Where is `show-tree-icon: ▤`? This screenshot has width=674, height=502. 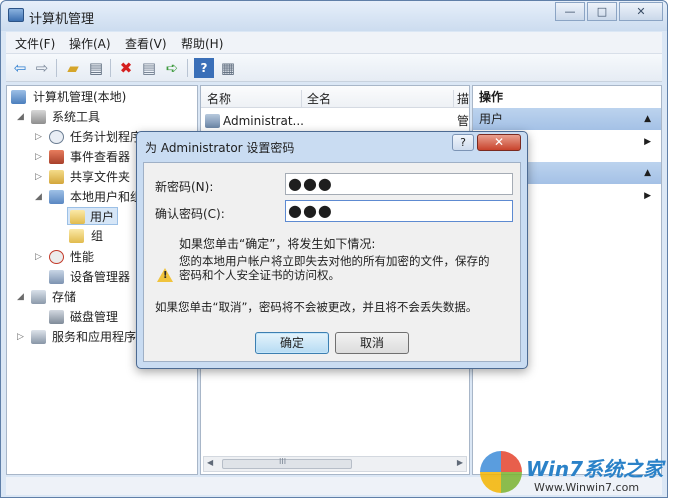
show-tree-icon: ▤ is located at coordinates (96, 68).